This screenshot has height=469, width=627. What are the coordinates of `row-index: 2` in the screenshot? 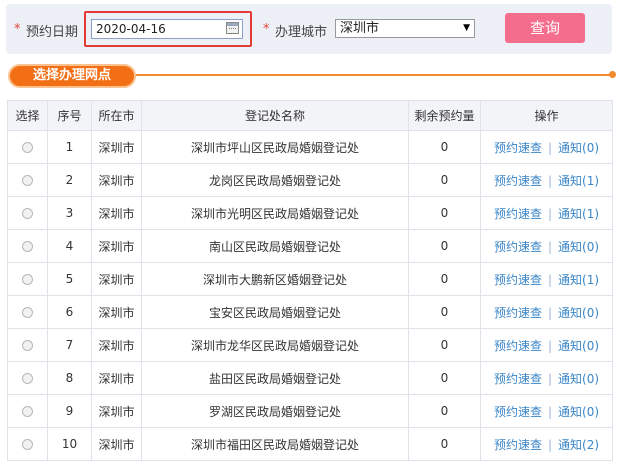 It's located at (69, 180).